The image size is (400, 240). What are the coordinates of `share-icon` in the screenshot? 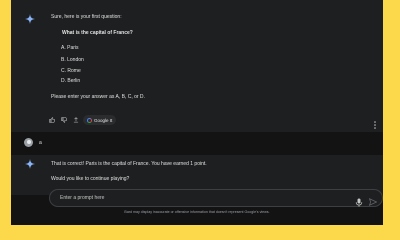 It's located at (75, 120).